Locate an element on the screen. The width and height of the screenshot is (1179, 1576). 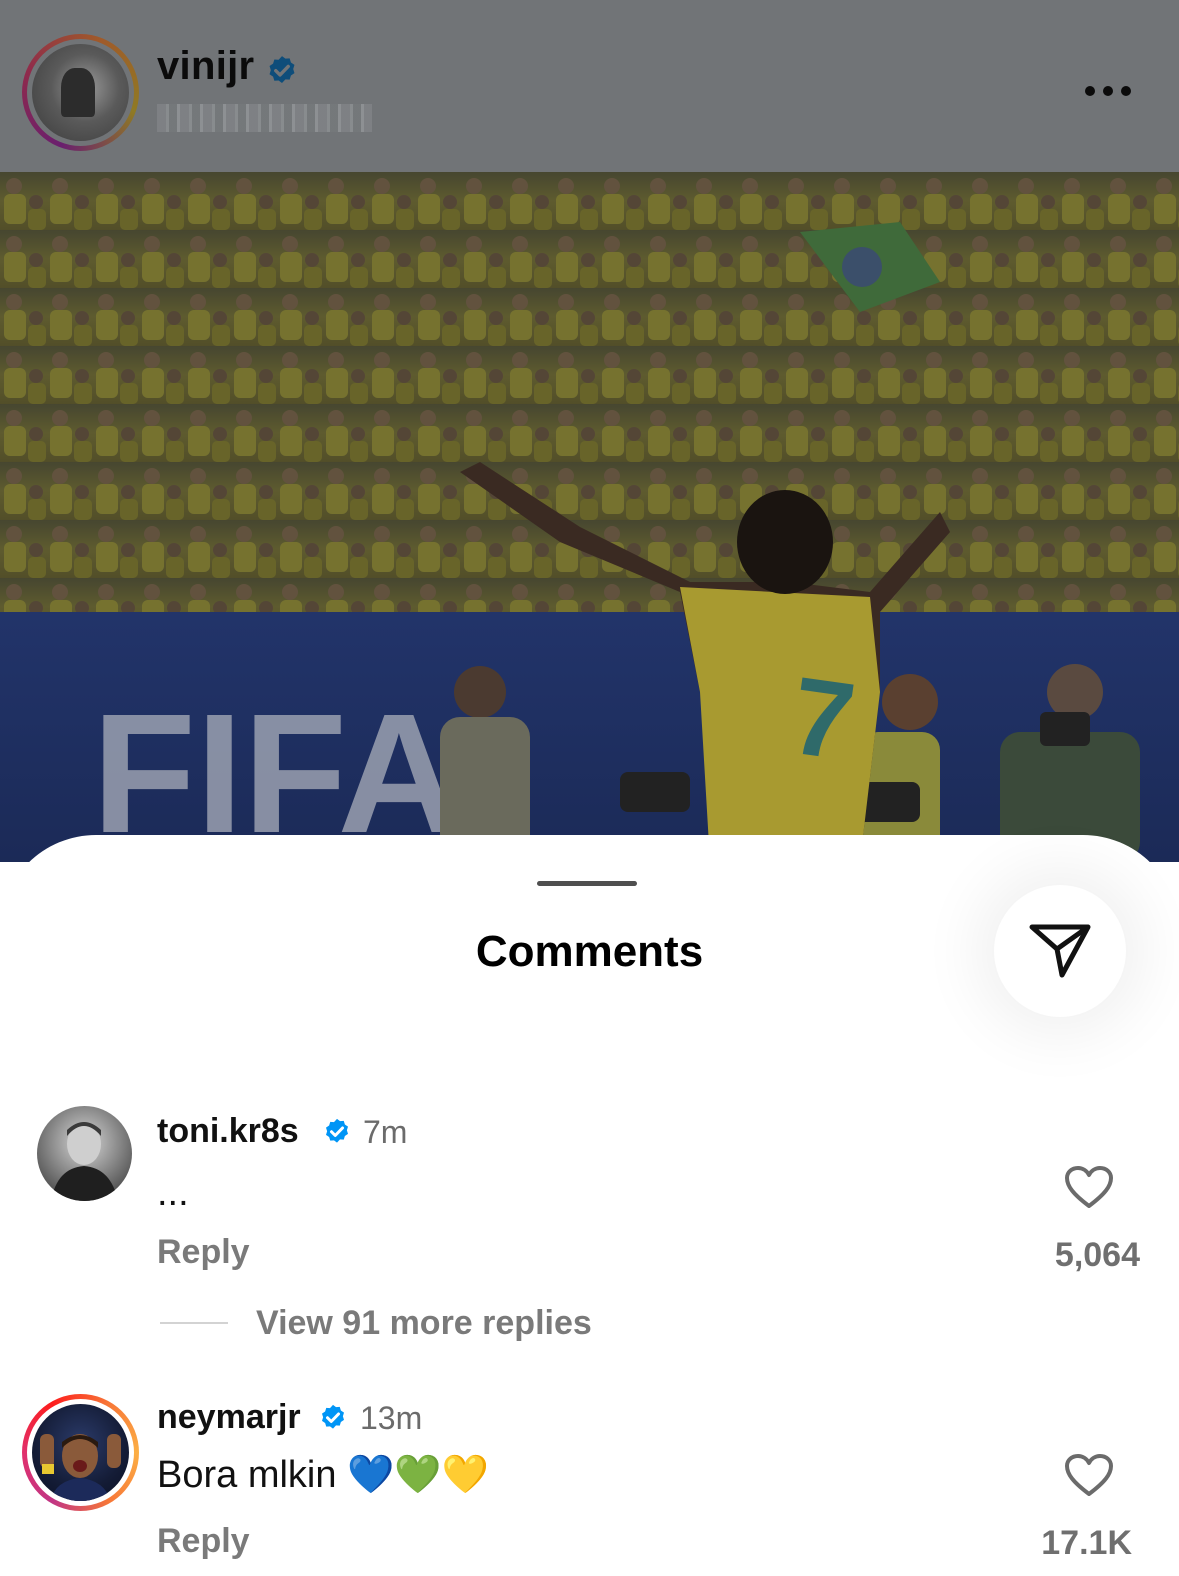
post-header: vinijr is located at coordinates (589, 86).